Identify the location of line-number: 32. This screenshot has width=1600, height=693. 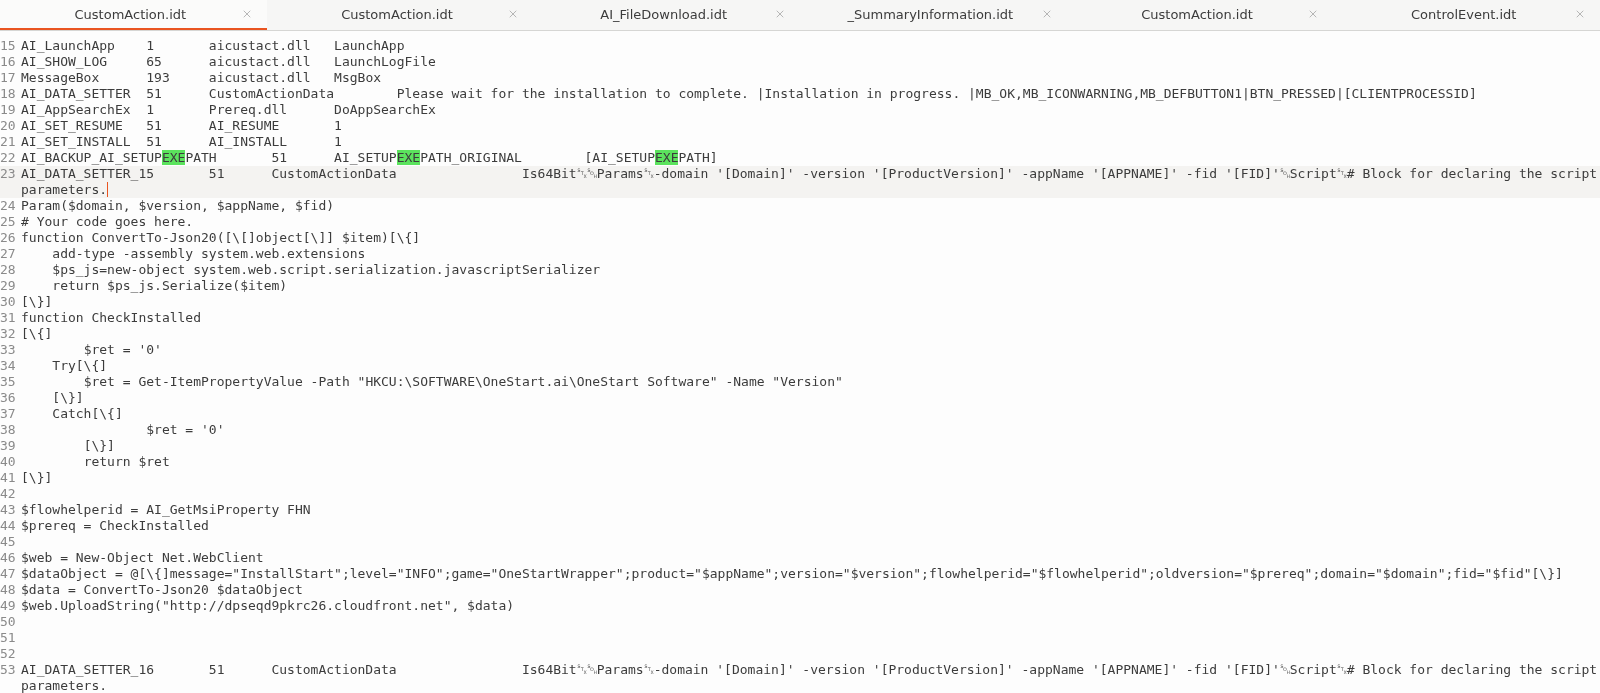
(8, 334).